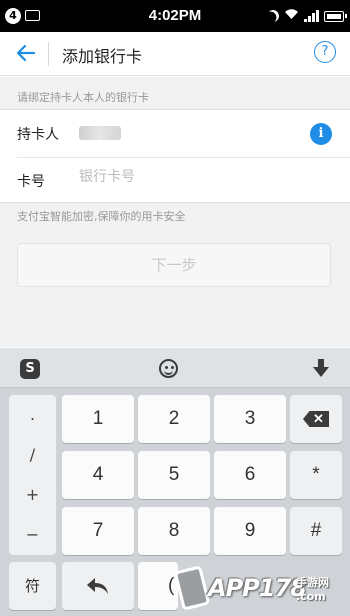 The image size is (350, 616). I want to click on key-3: 3, so click(250, 419).